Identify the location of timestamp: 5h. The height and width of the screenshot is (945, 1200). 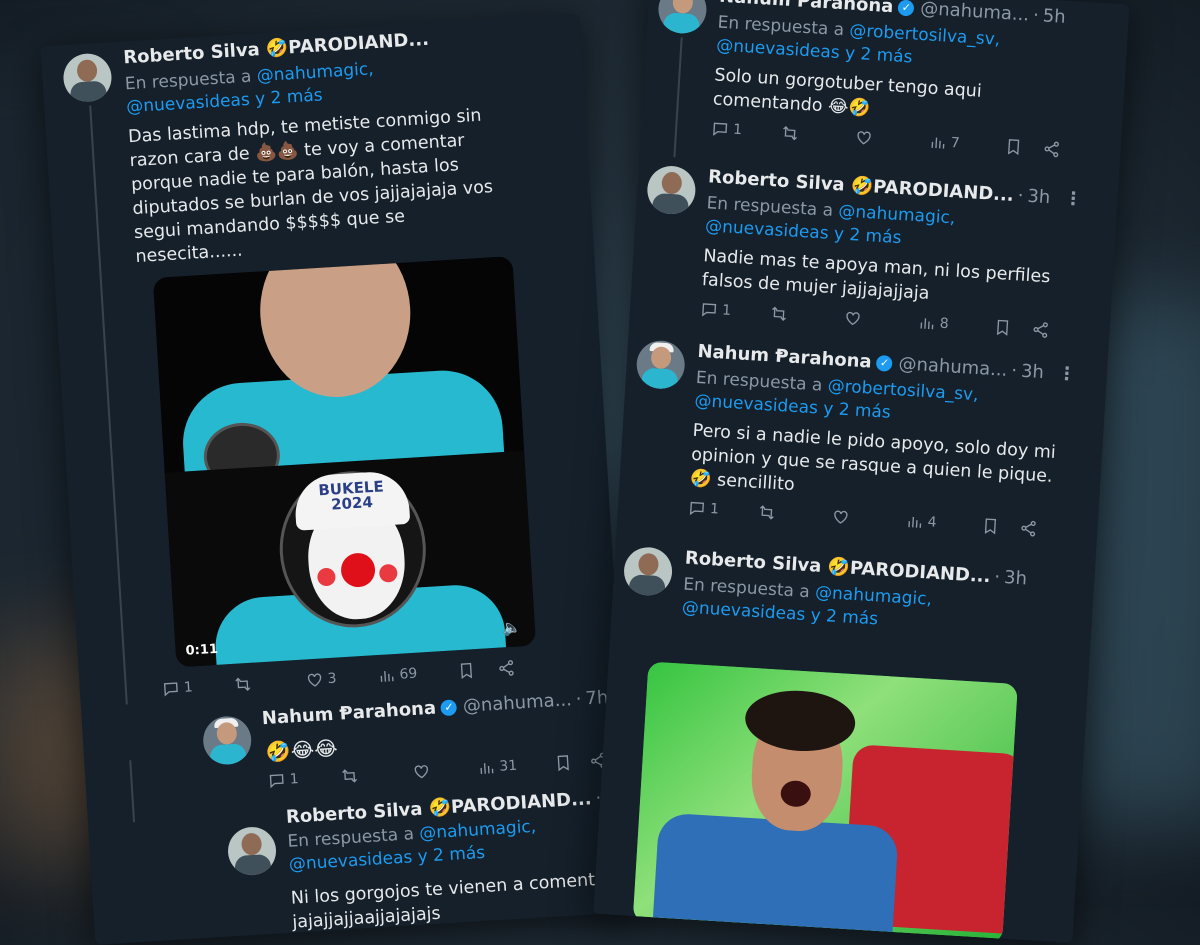
(1054, 16).